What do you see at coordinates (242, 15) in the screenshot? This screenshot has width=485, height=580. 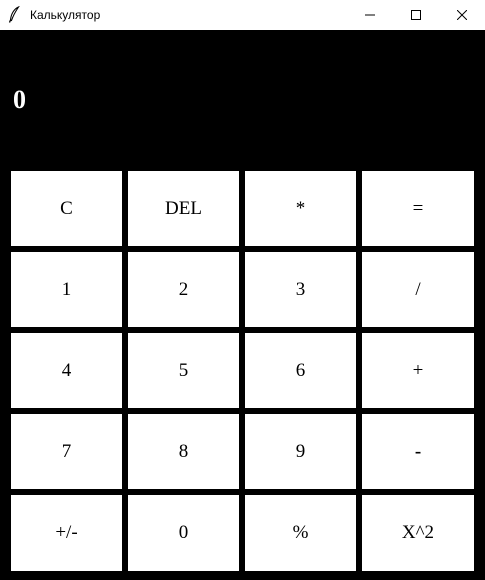 I see `title-bar: Калькулятор` at bounding box center [242, 15].